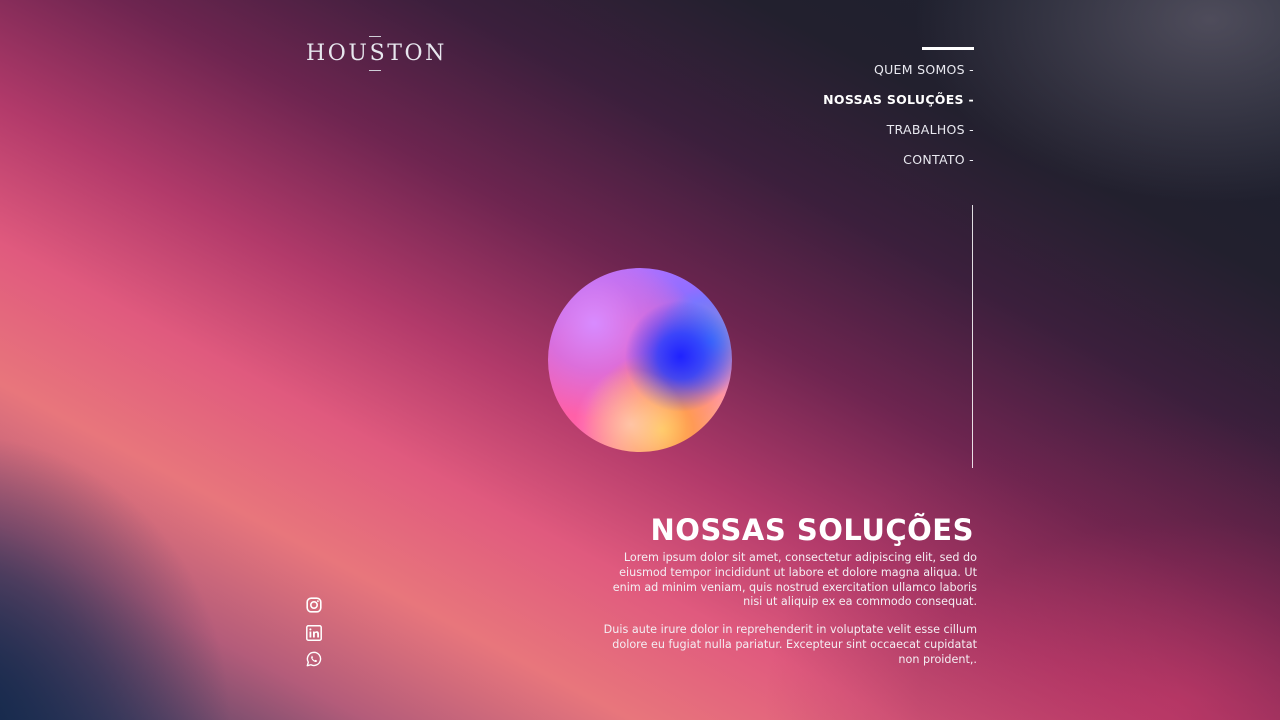 This screenshot has height=720, width=1280. I want to click on section-title: NOSSAS SOLUÇÕES, so click(812, 530).